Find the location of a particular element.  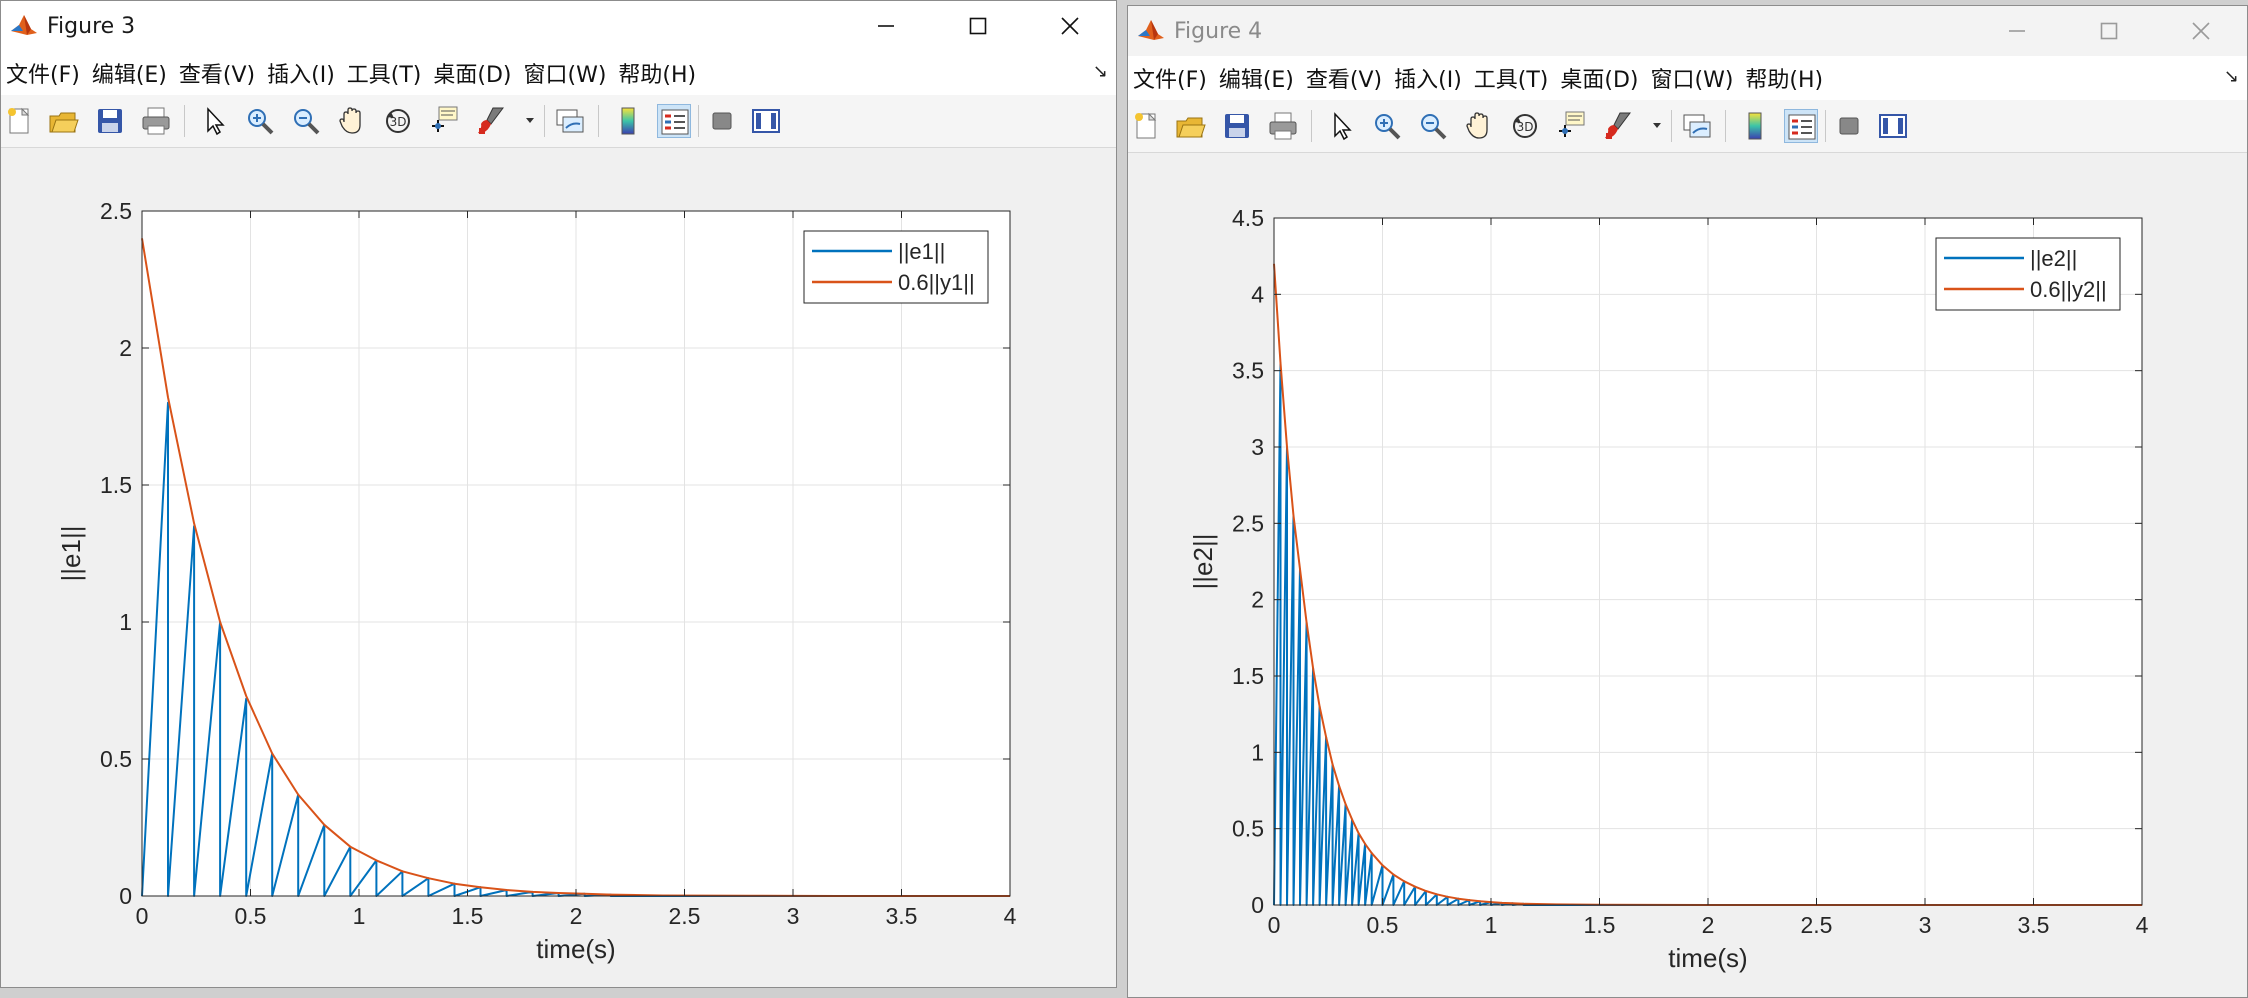

y-tick-label: 4 is located at coordinates (1257, 294).